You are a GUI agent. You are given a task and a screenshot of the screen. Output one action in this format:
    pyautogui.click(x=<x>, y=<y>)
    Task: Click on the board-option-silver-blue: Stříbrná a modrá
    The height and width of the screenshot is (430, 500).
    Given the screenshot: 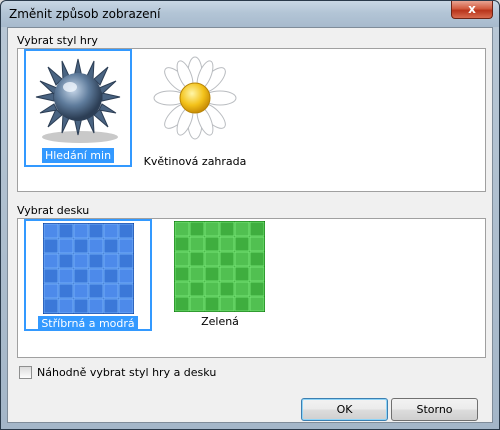 What is the action you would take?
    pyautogui.click(x=88, y=275)
    